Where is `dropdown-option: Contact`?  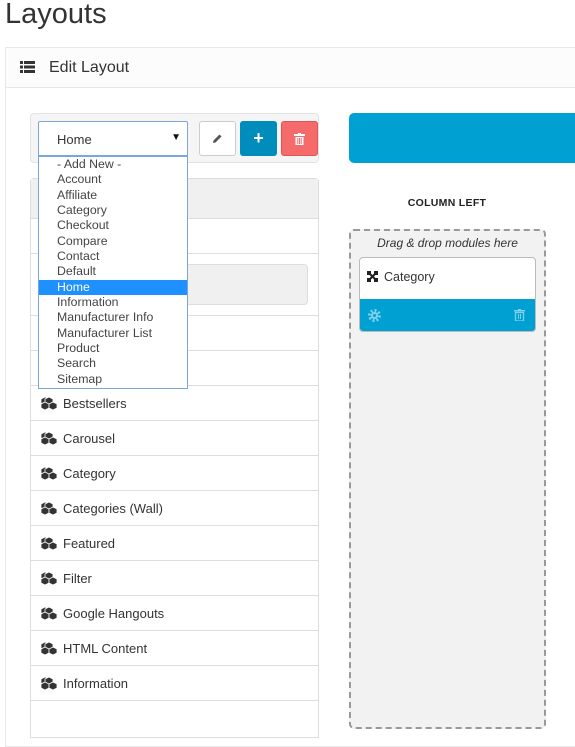
dropdown-option: Contact is located at coordinates (113, 256).